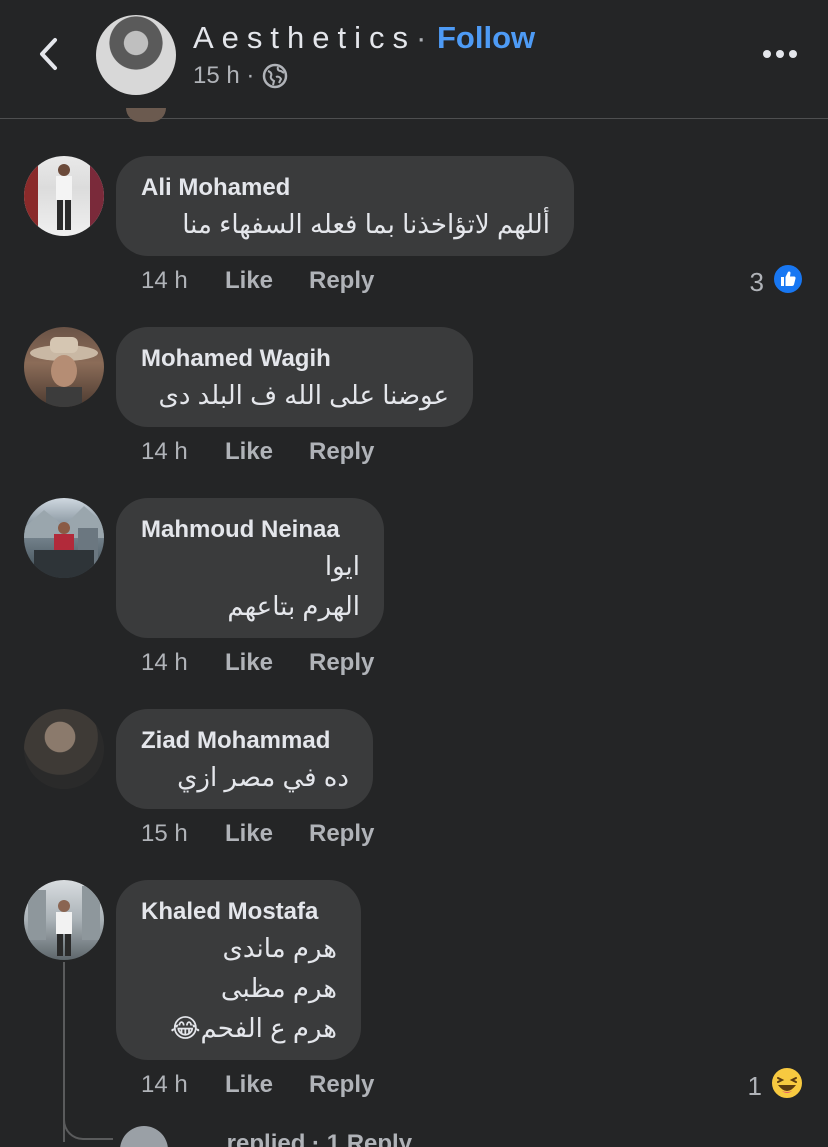  I want to click on comment-text-line: هرم مظبى, so click(278, 988).